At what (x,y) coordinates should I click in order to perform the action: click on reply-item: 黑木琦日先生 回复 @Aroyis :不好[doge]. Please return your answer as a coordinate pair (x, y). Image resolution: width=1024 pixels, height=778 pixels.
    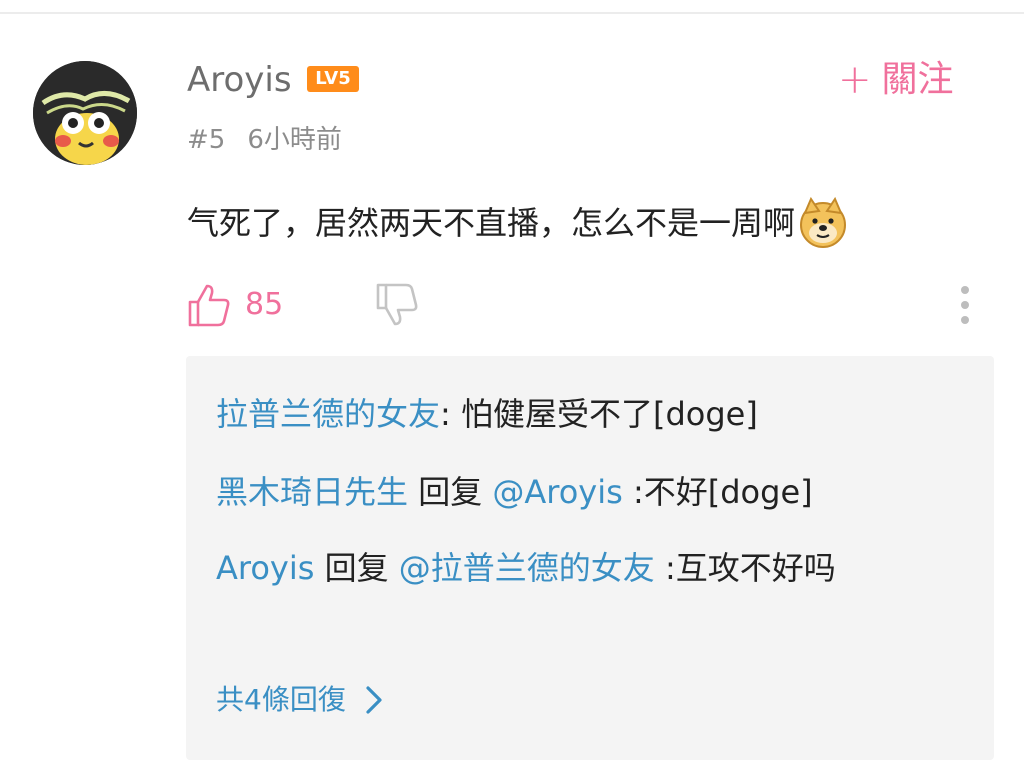
    Looking at the image, I should click on (566, 492).